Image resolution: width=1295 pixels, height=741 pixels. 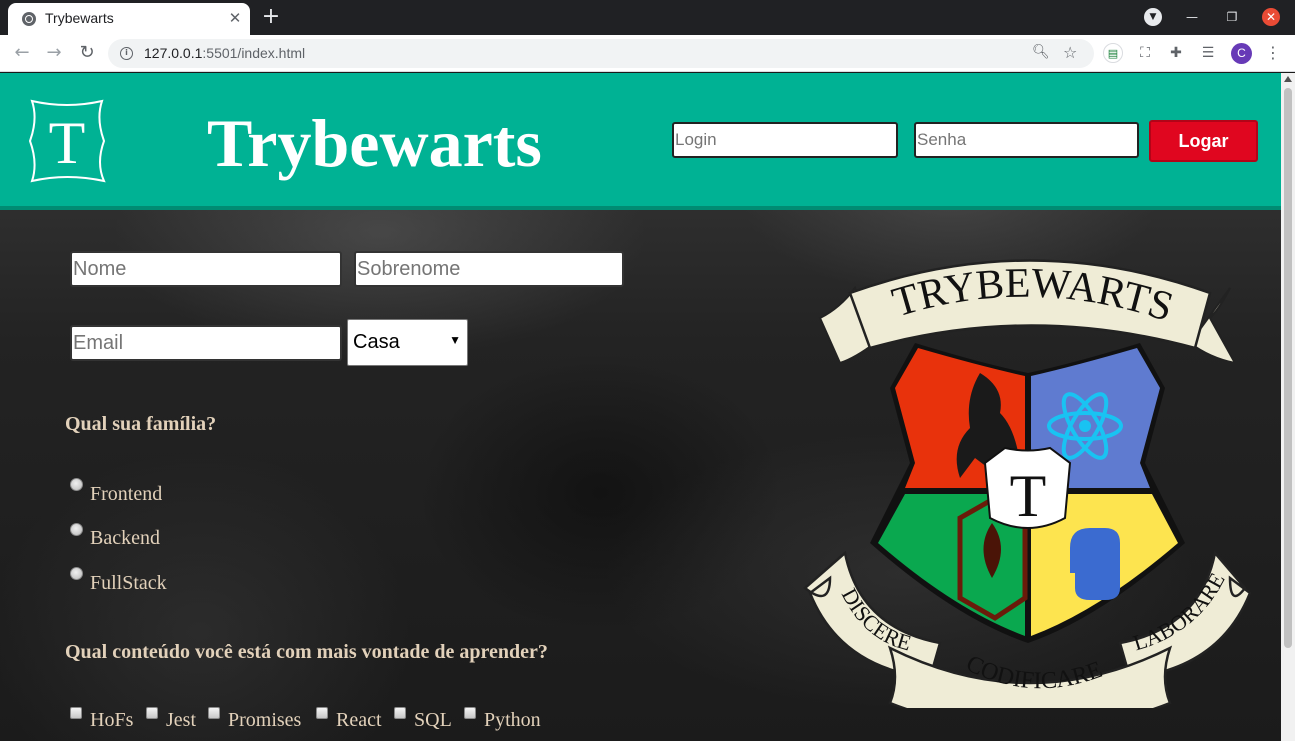 What do you see at coordinates (22, 53) in the screenshot?
I see `back-icon: ←` at bounding box center [22, 53].